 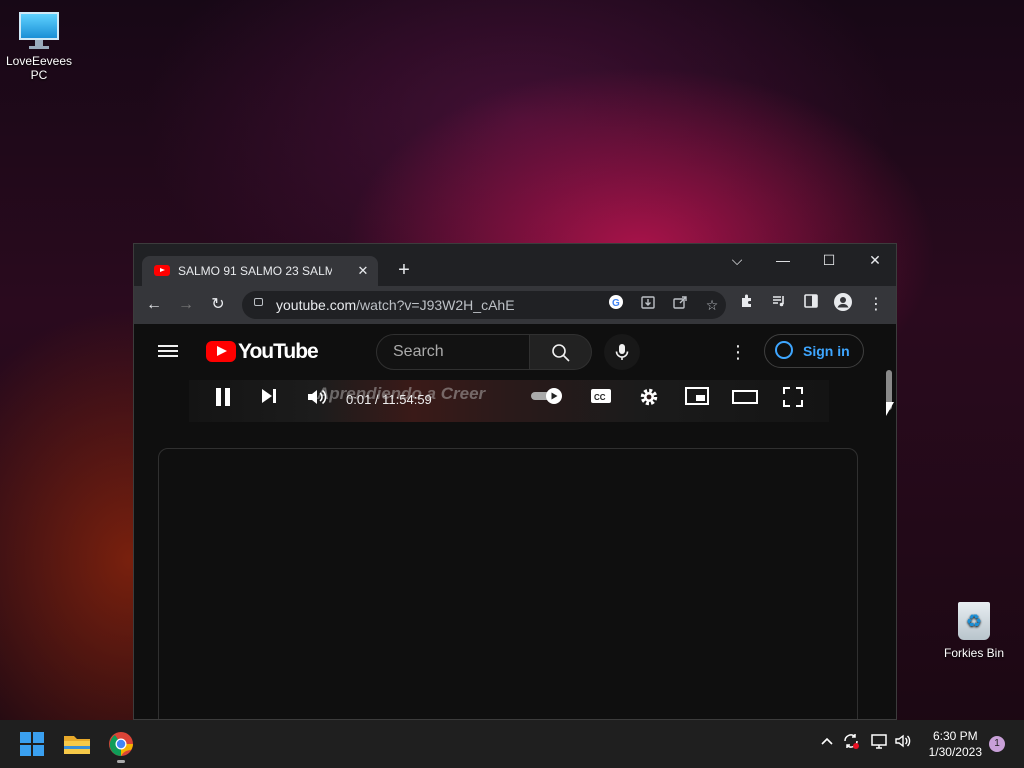 What do you see at coordinates (974, 620) in the screenshot?
I see `recycle-bin-icon: ♻` at bounding box center [974, 620].